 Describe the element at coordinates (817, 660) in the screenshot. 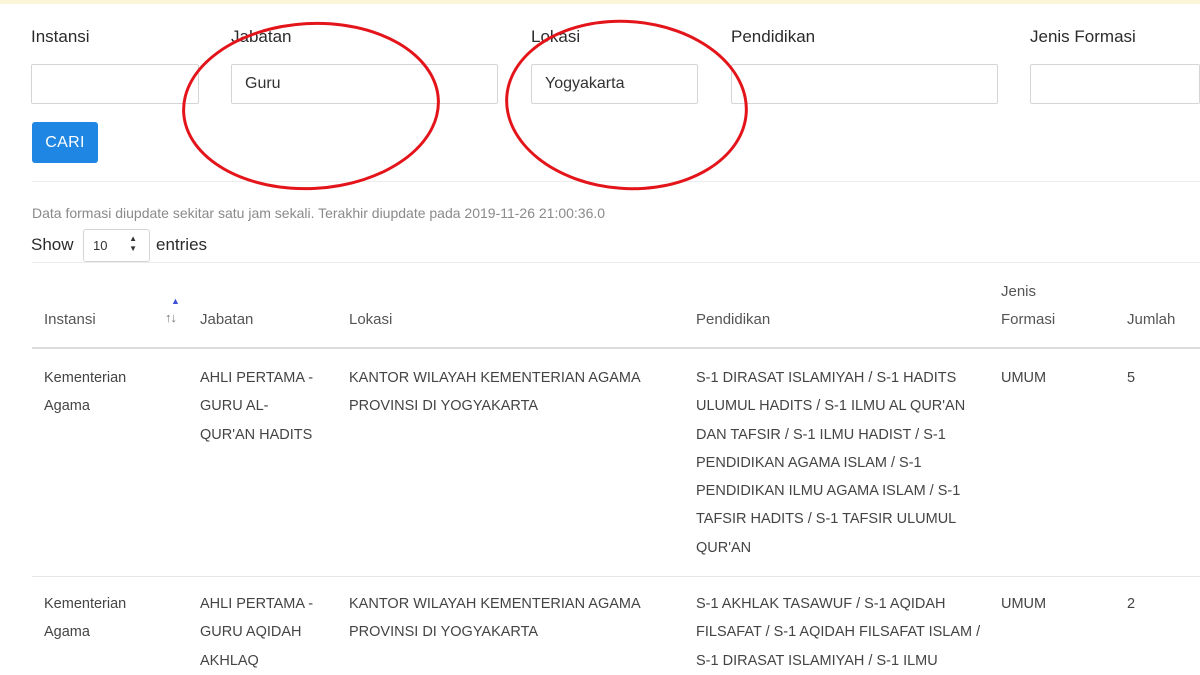

I see `row2-pendidikan-line: S-1 DIRASAT ISLAMIYAH / S-1 ILMU` at that location.